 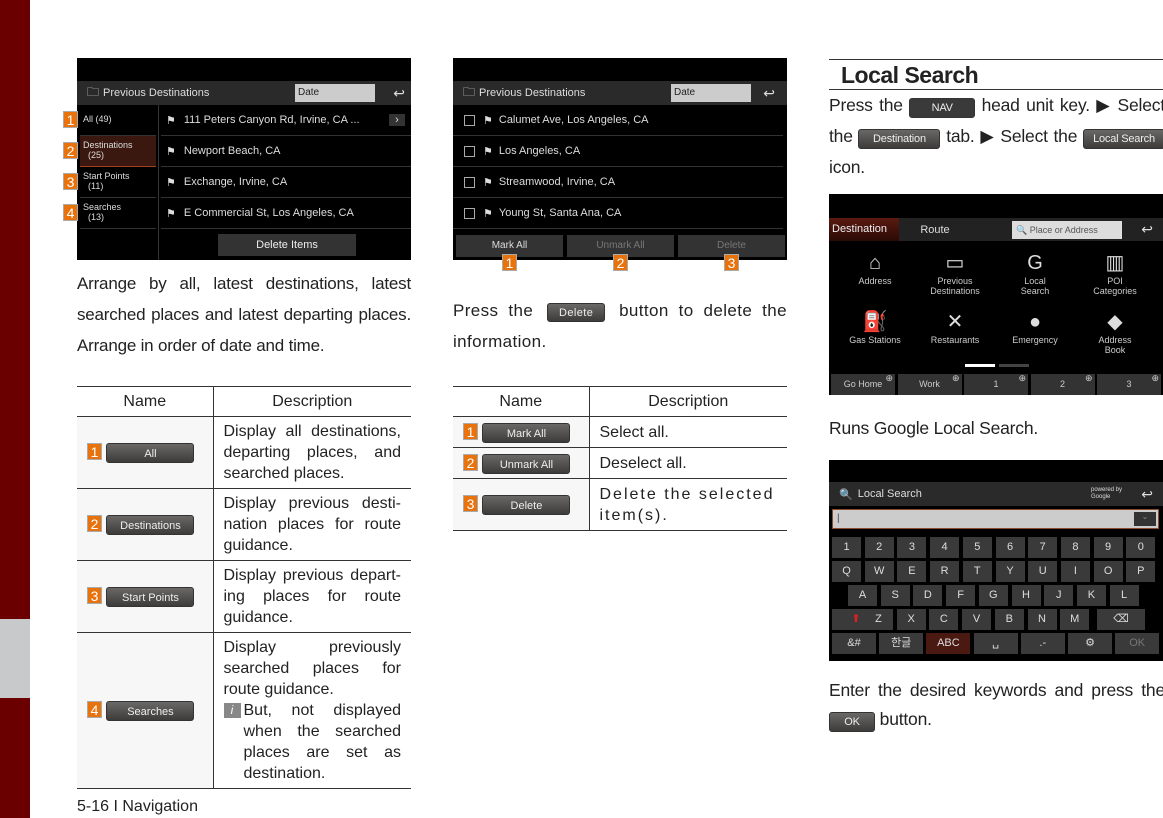 I want to click on keyword-input: |, so click(x=995, y=519).